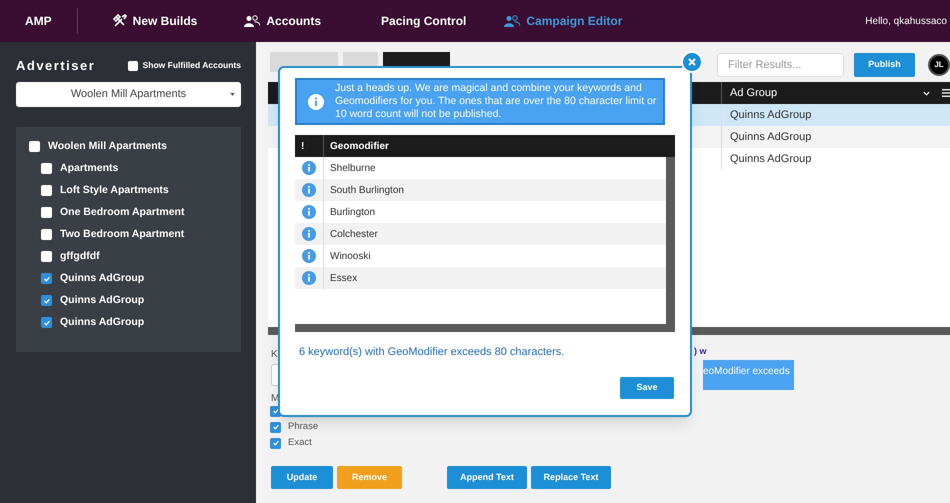 The width and height of the screenshot is (950, 503). Describe the element at coordinates (122, 234) in the screenshot. I see `tree-item: Two Bedroom Apartment` at that location.